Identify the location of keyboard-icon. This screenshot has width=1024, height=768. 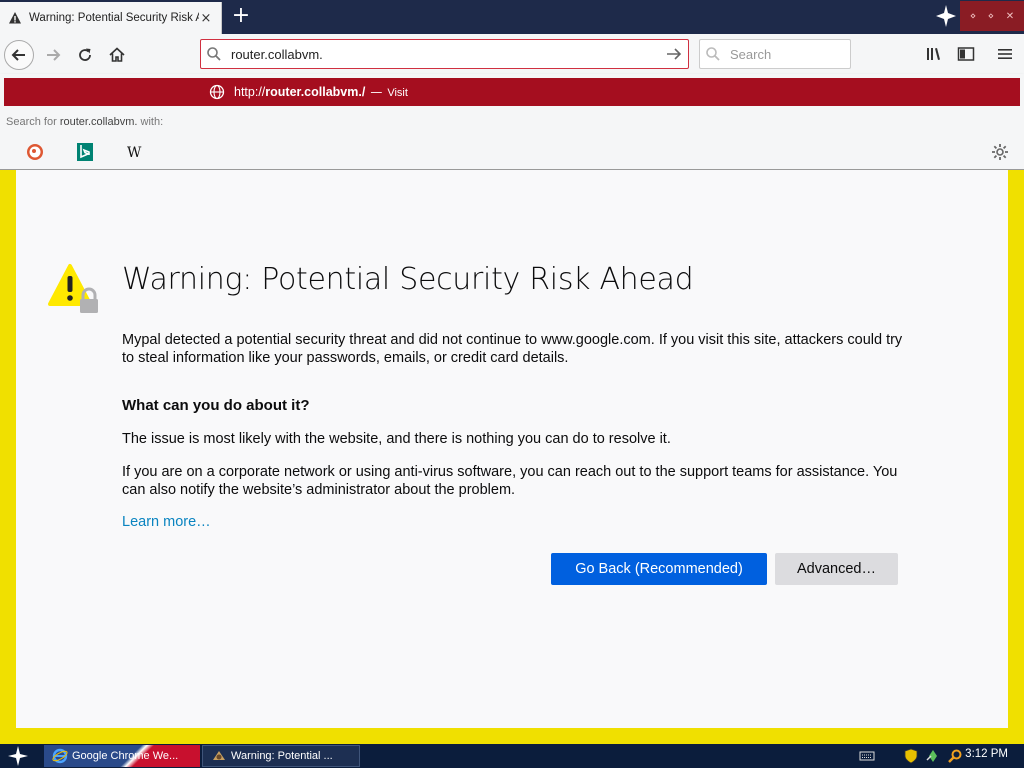
(867, 756).